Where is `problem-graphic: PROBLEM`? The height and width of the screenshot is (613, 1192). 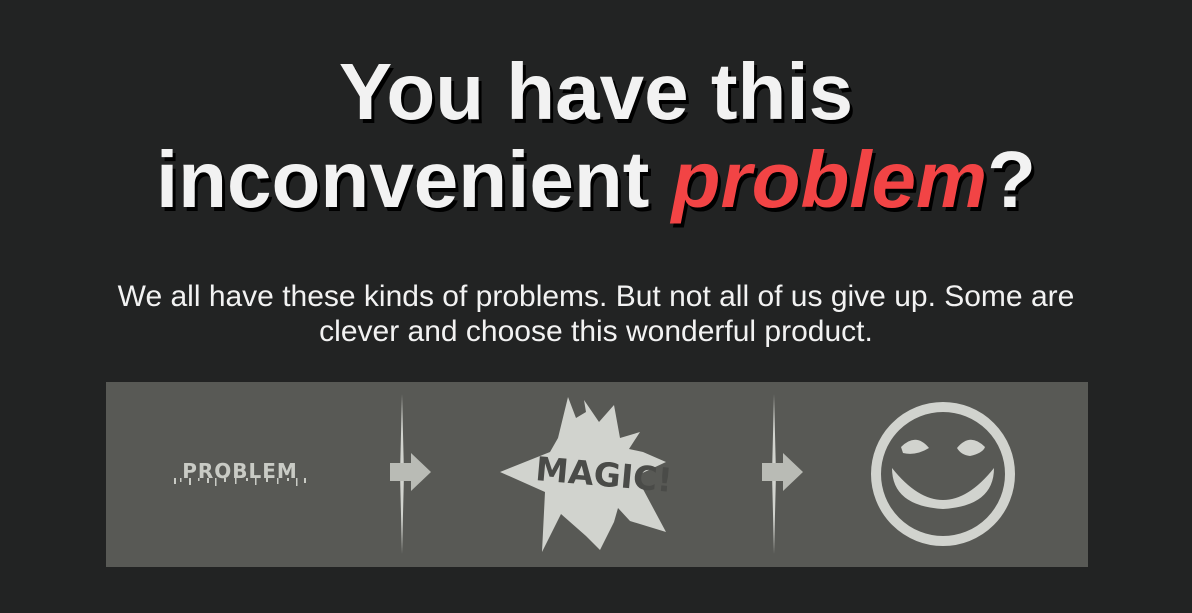 problem-graphic: PROBLEM is located at coordinates (240, 472).